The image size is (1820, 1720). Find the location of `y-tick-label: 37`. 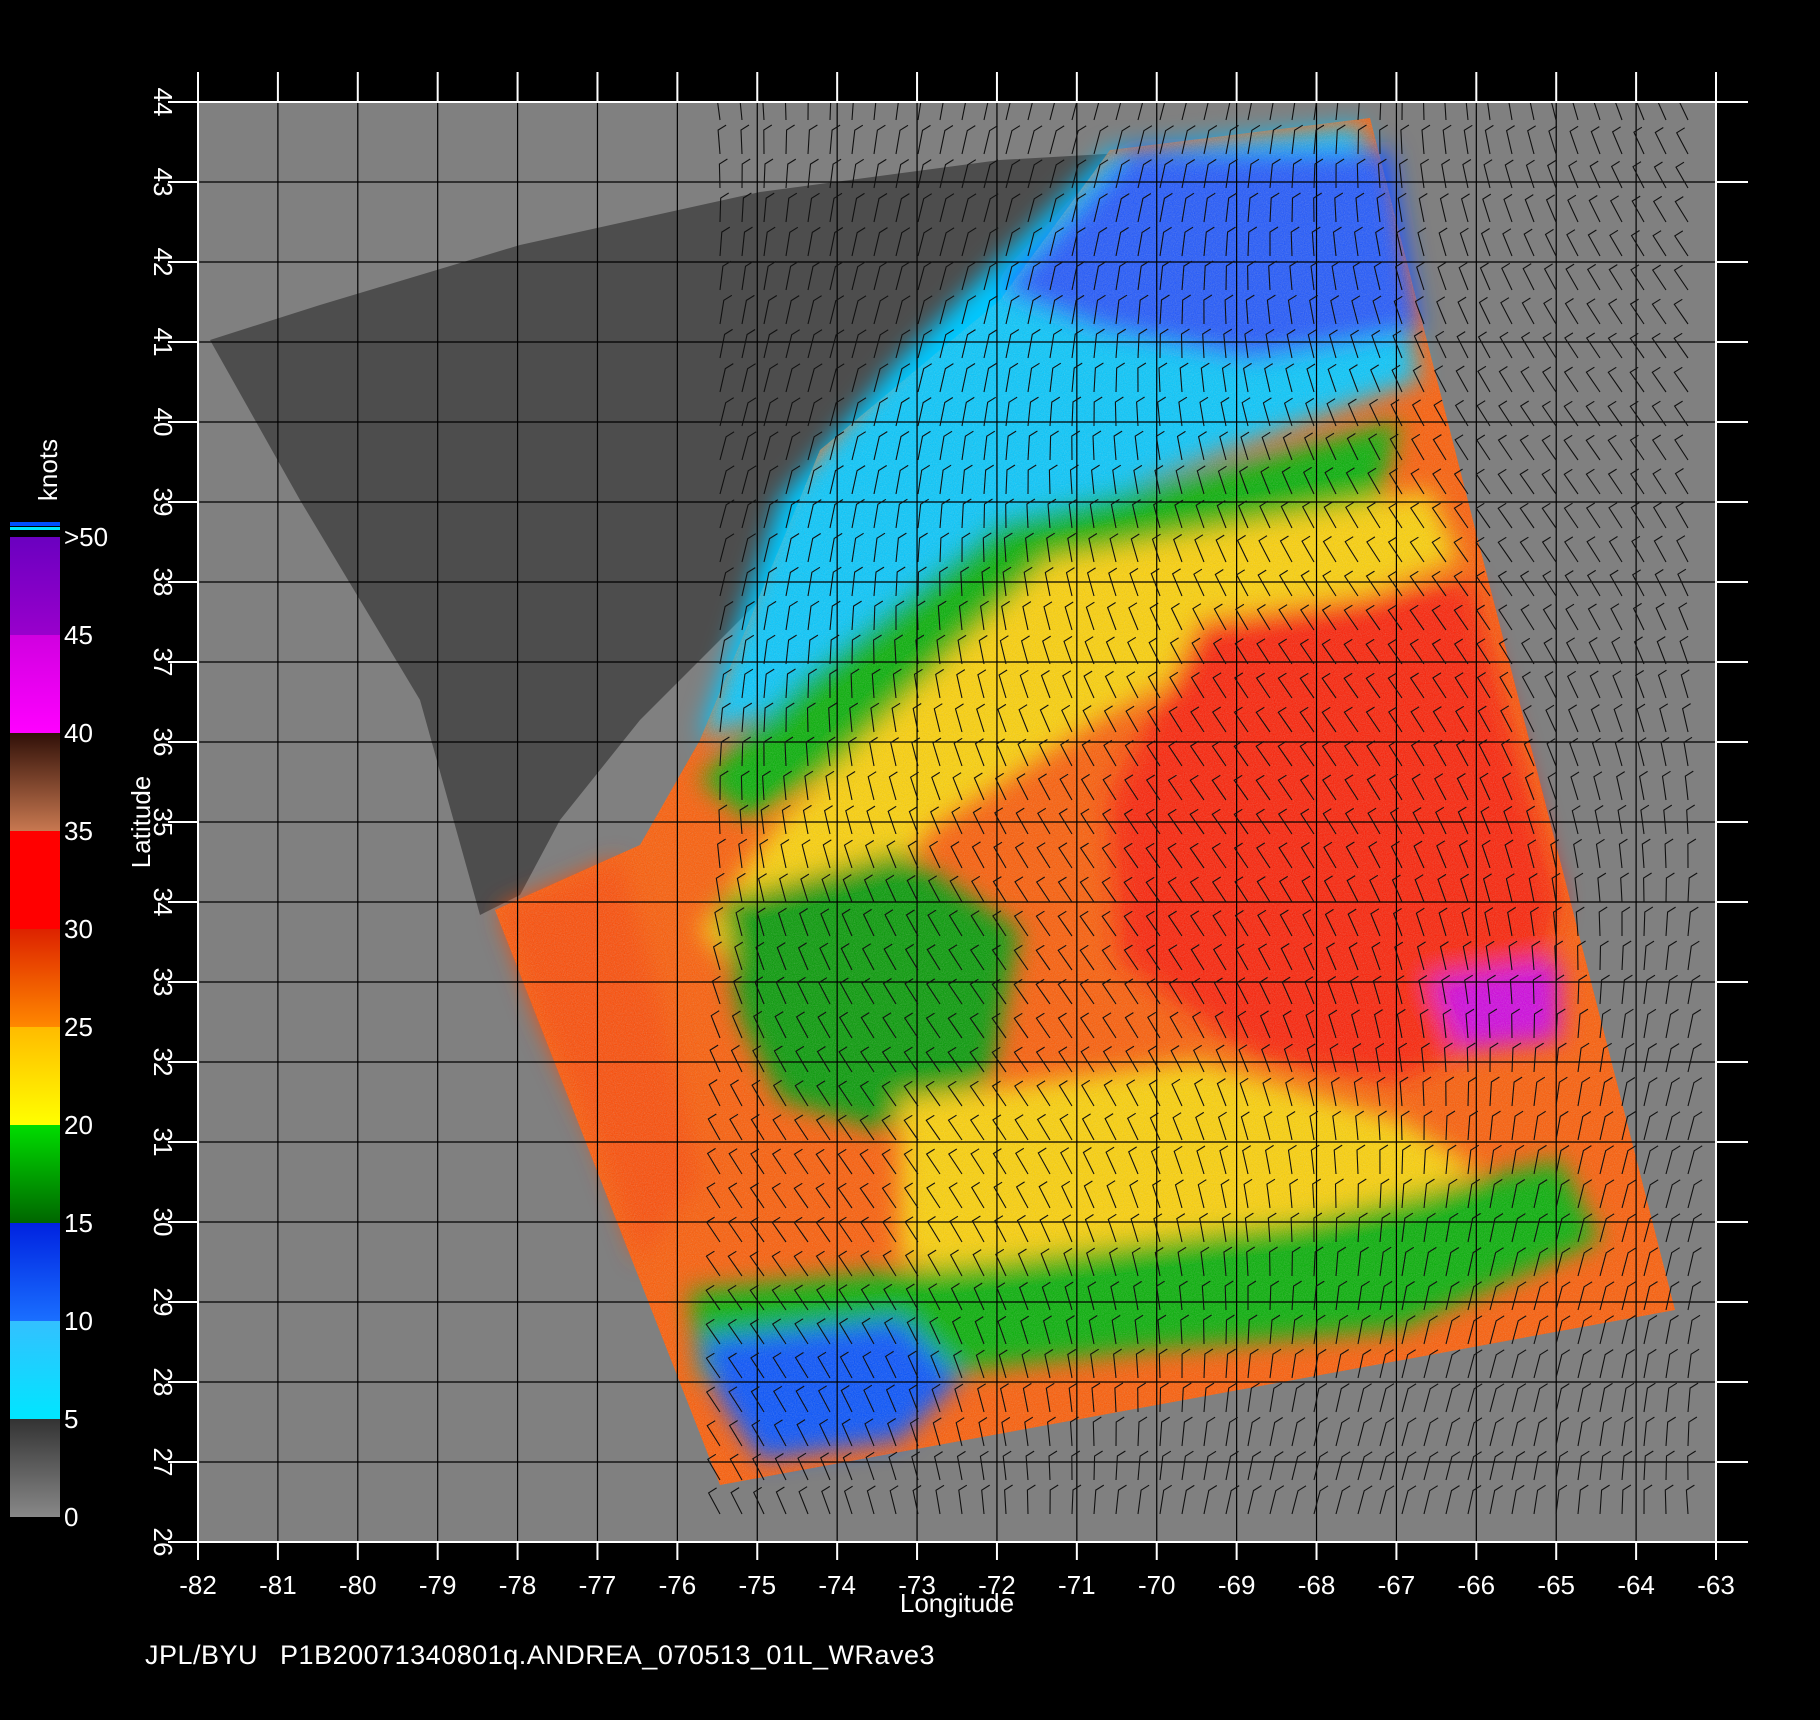

y-tick-label: 37 is located at coordinates (163, 662).